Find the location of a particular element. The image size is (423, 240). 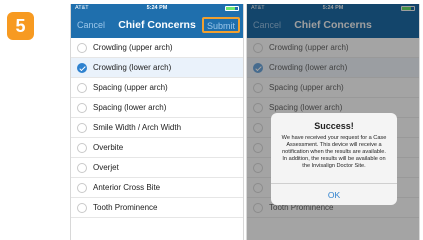

step-badge: 5 is located at coordinates (20, 26).